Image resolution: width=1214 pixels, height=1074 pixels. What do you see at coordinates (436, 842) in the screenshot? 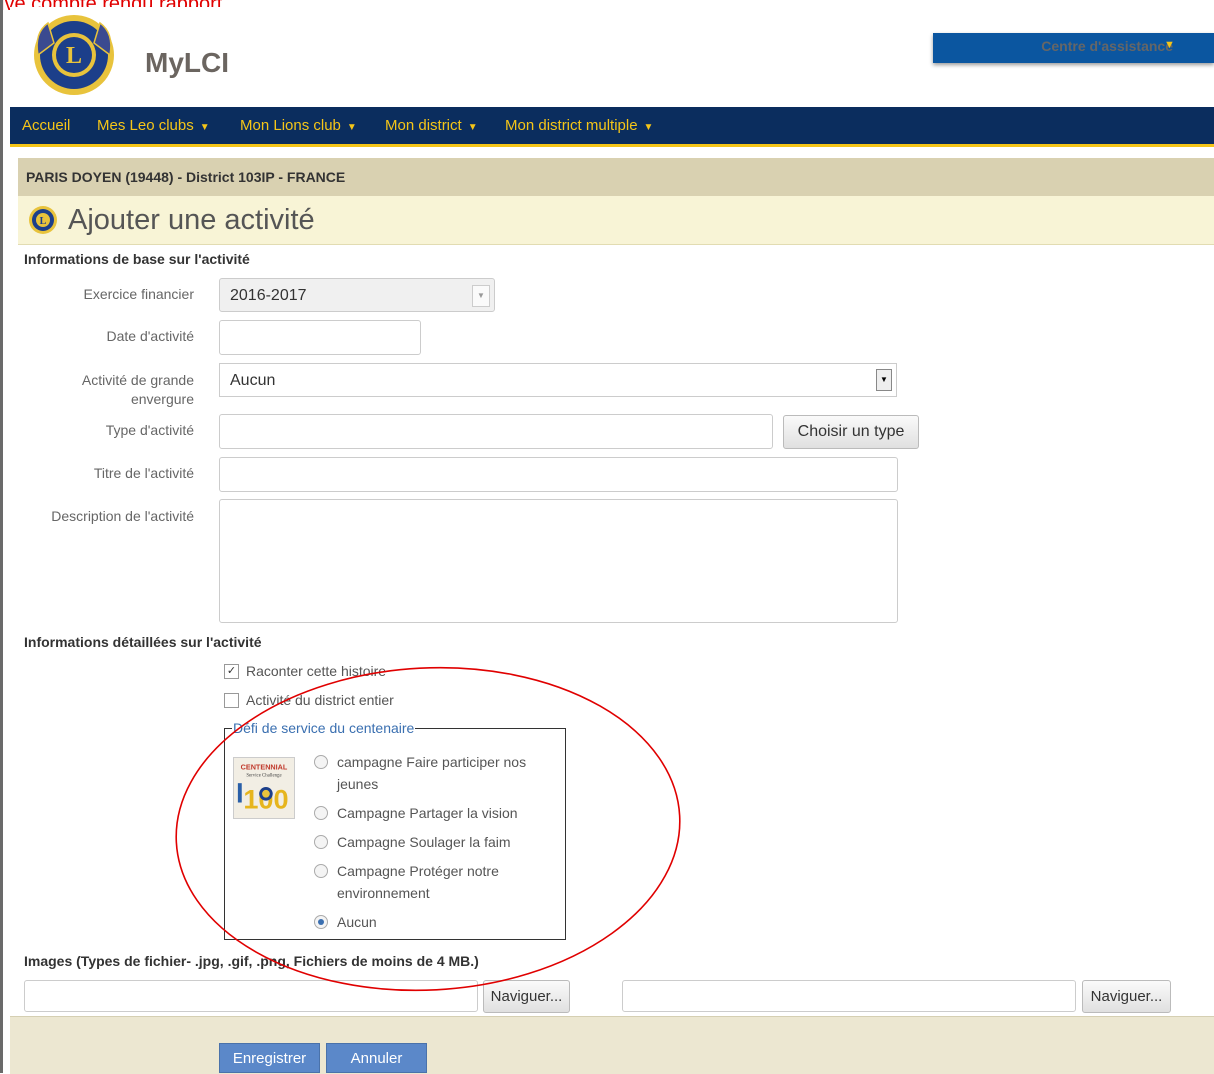
I see `radio-option-hunger: Campagne Soulager la faim` at bounding box center [436, 842].